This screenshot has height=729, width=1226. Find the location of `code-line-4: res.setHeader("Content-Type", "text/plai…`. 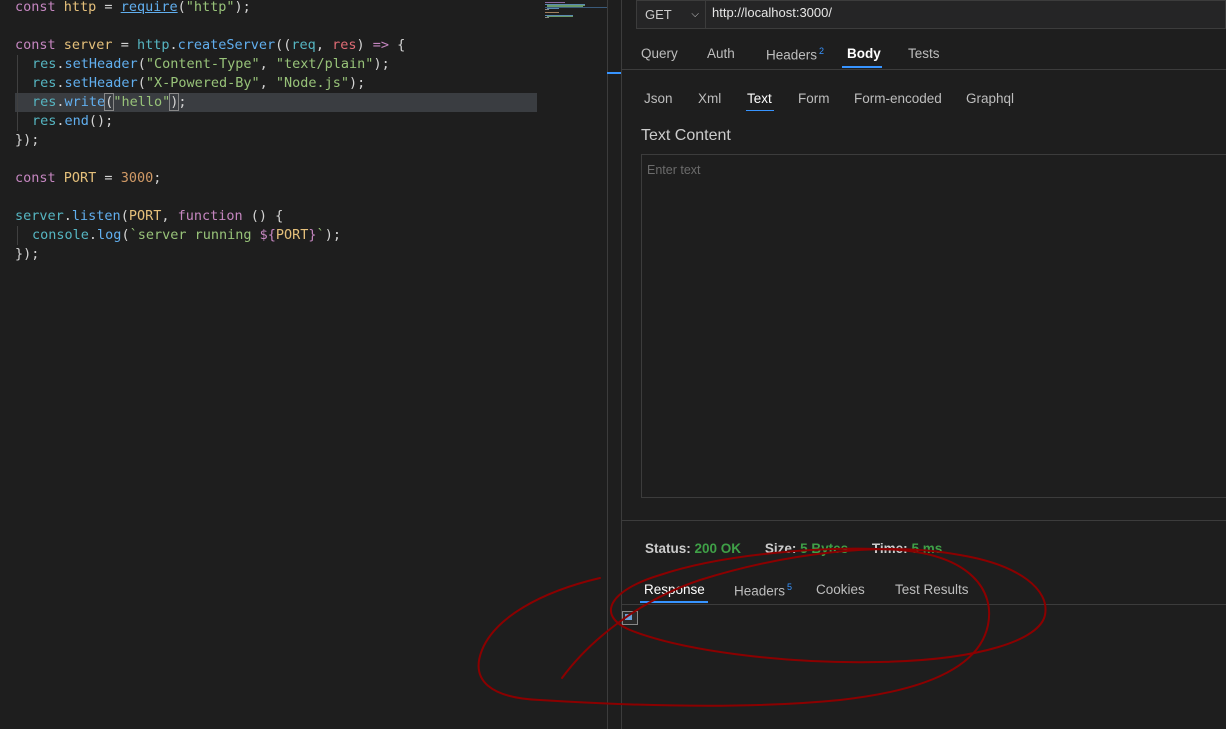

code-line-4: res.setHeader("Content-Type", "text/plai… is located at coordinates (211, 64).